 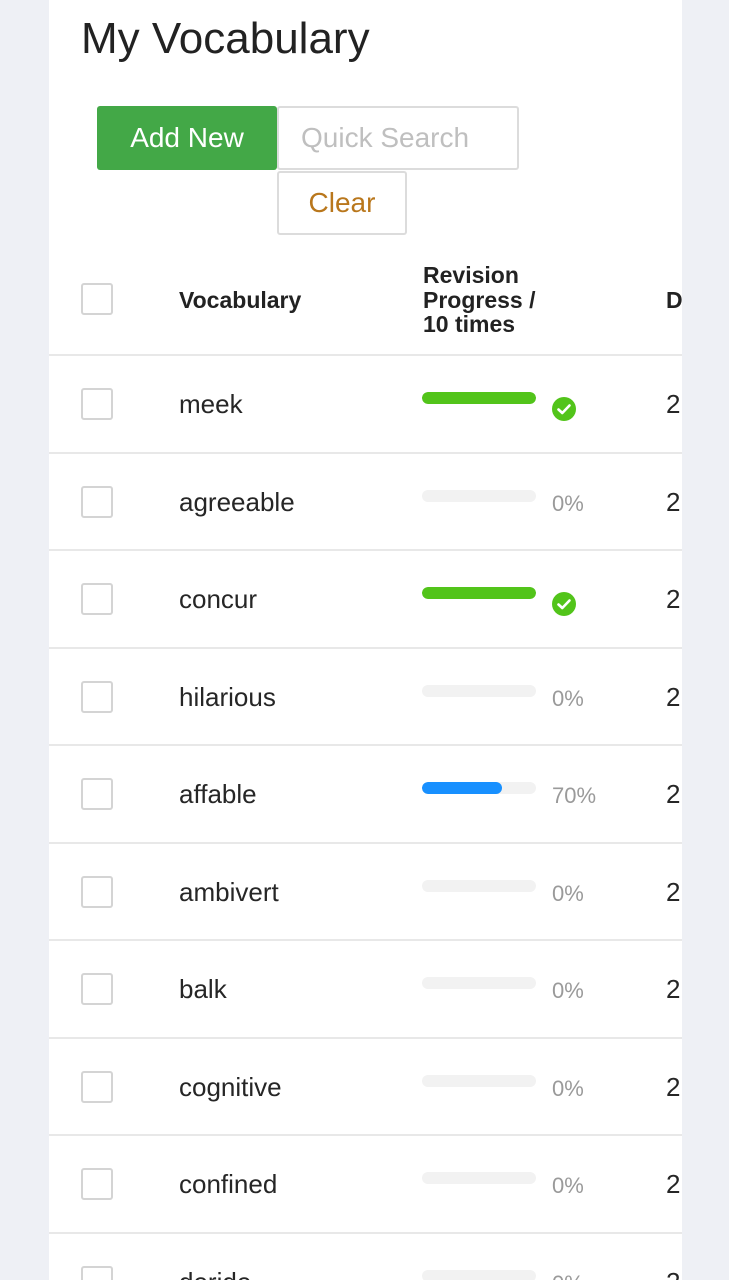 I want to click on vocabulary-word: deride, so click(x=215, y=1273).